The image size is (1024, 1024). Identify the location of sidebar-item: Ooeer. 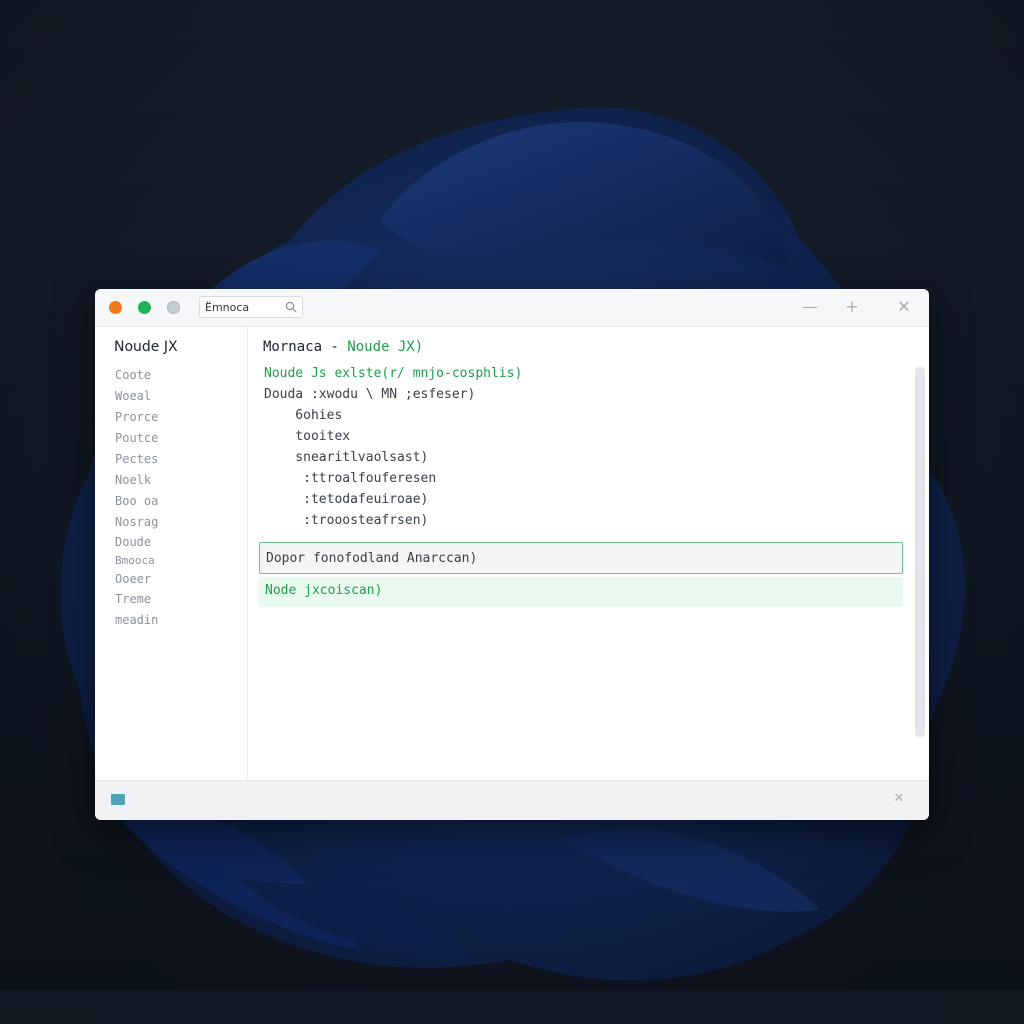
(136, 579).